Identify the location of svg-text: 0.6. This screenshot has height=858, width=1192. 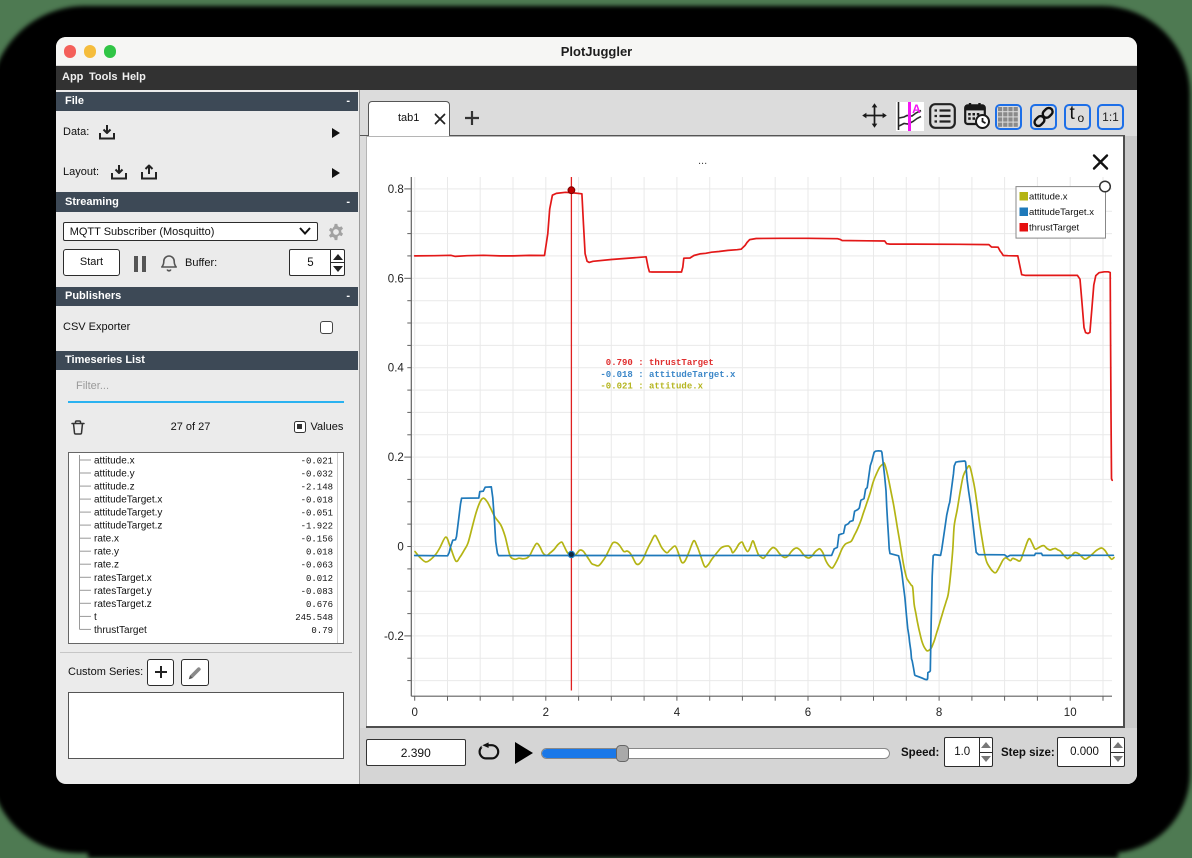
(396, 279).